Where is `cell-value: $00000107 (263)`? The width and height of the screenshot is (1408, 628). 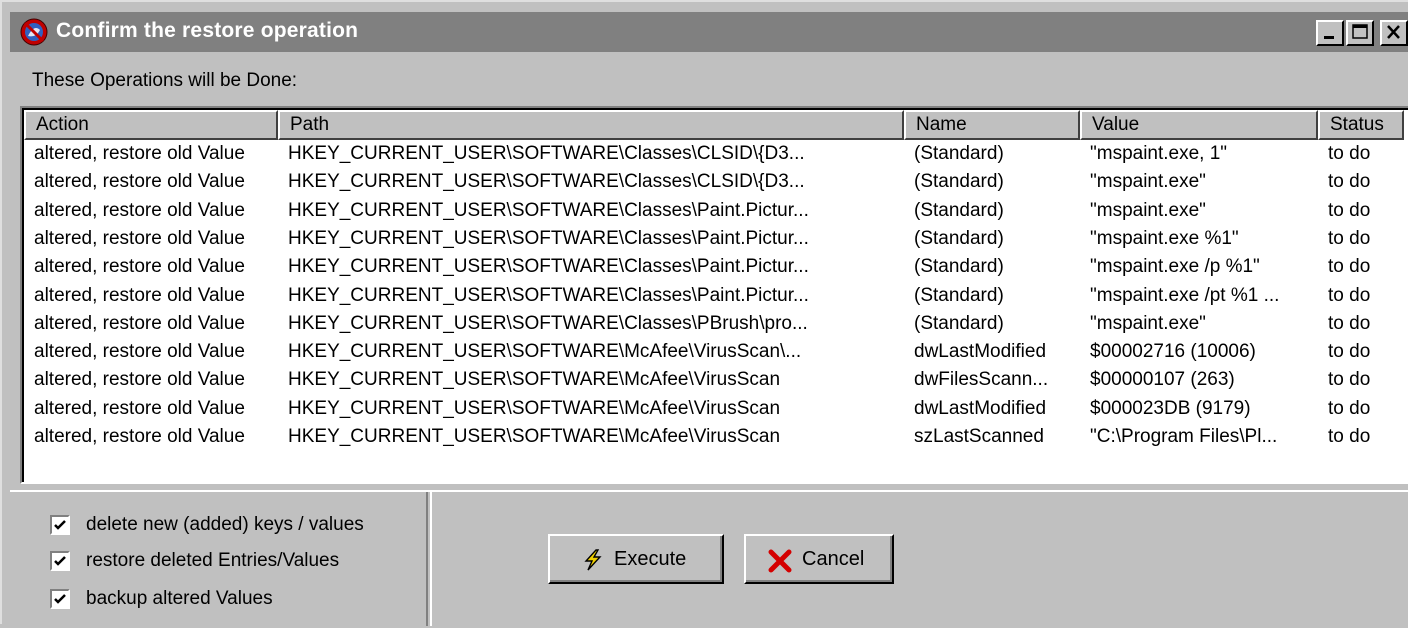 cell-value: $00000107 (263) is located at coordinates (1162, 380).